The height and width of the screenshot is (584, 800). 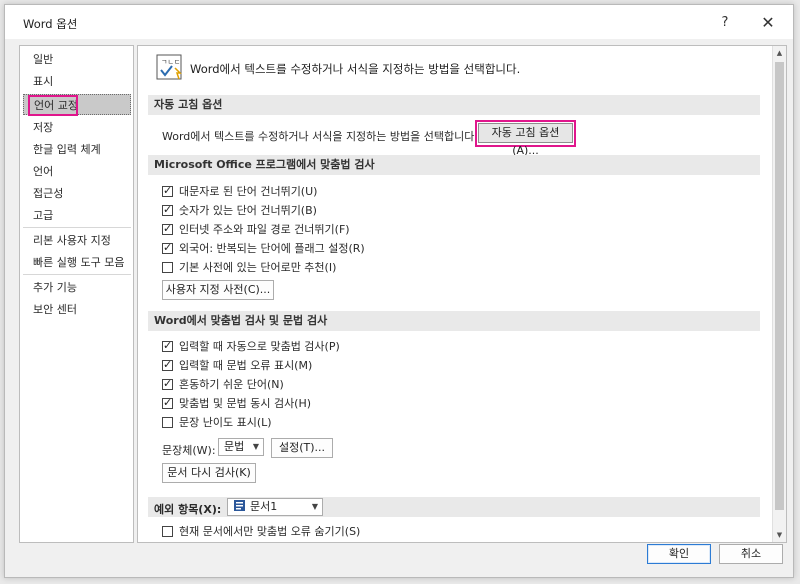 I want to click on sidebar-item-addins: 추가 기능, so click(x=77, y=287).